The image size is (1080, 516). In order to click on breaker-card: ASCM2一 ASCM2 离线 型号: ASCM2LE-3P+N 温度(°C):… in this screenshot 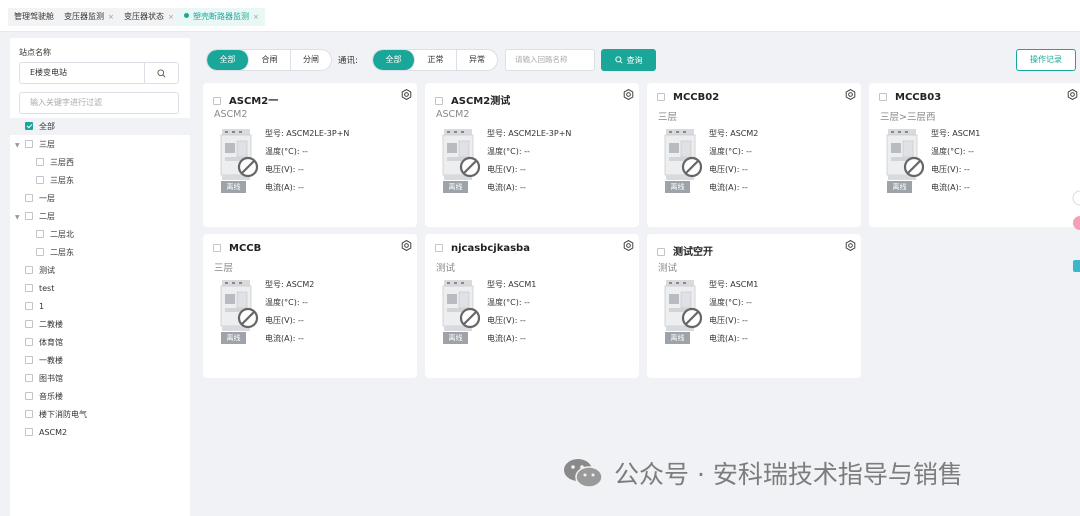, I will do `click(310, 155)`.